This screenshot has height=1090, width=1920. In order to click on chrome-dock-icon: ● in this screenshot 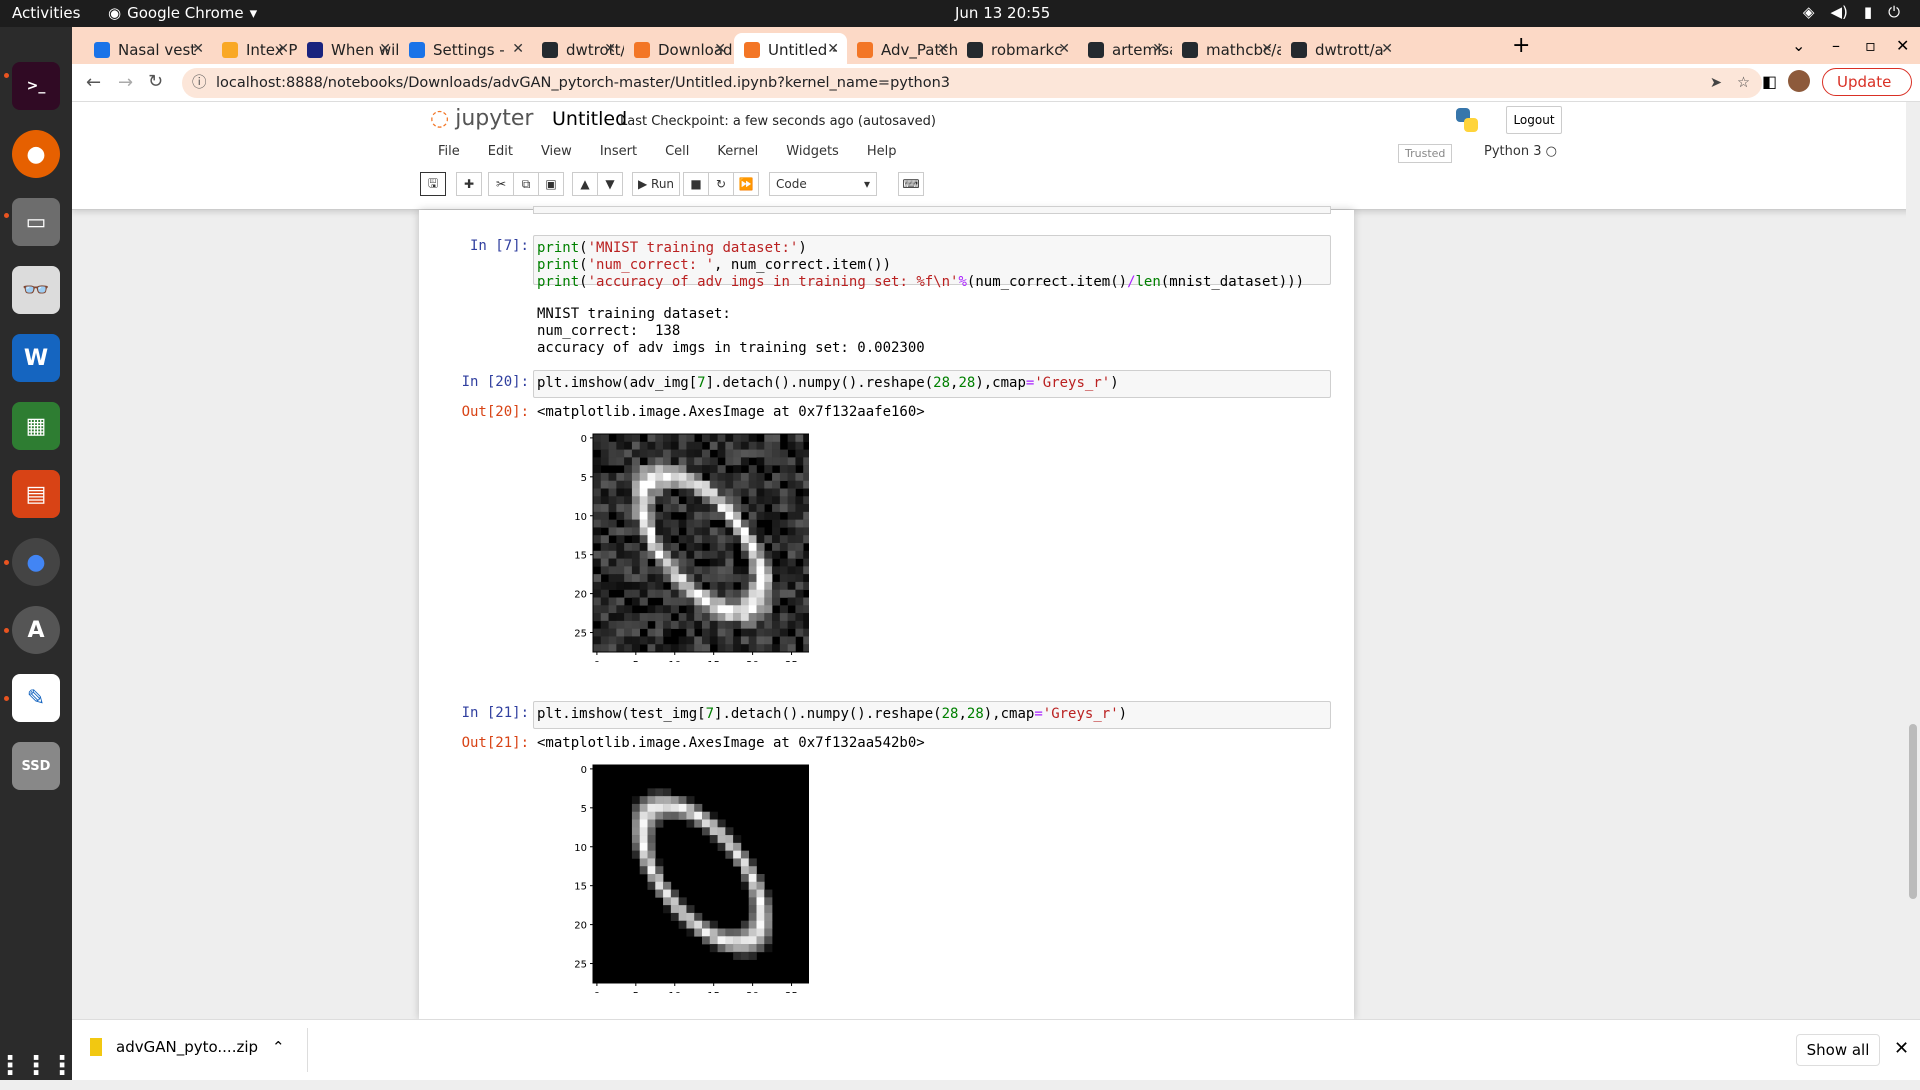, I will do `click(36, 562)`.